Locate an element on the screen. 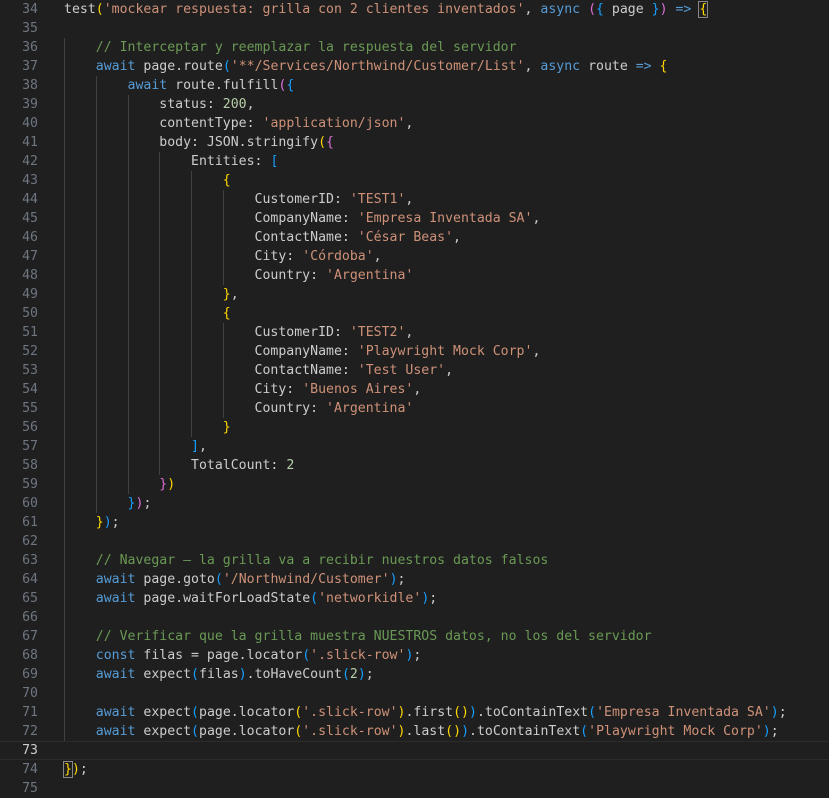  line-code: }) is located at coordinates (119, 484).